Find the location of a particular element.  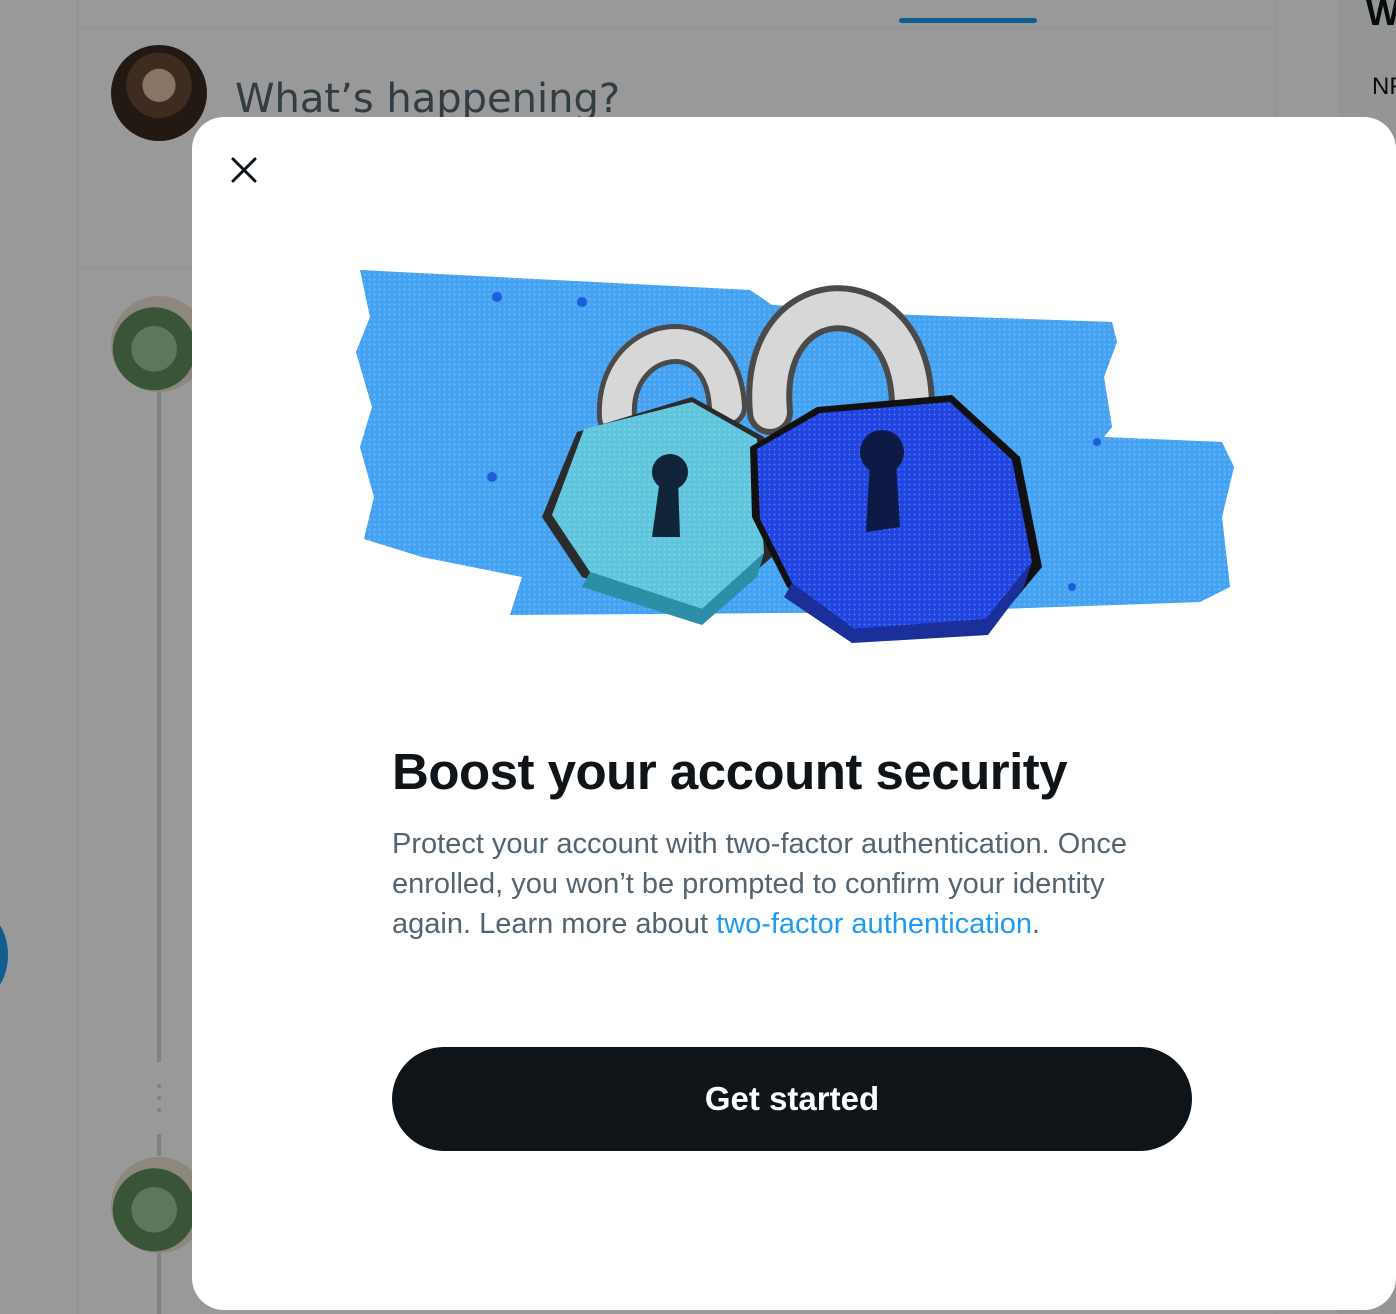

modal-title: Boost your account security is located at coordinates (730, 771).